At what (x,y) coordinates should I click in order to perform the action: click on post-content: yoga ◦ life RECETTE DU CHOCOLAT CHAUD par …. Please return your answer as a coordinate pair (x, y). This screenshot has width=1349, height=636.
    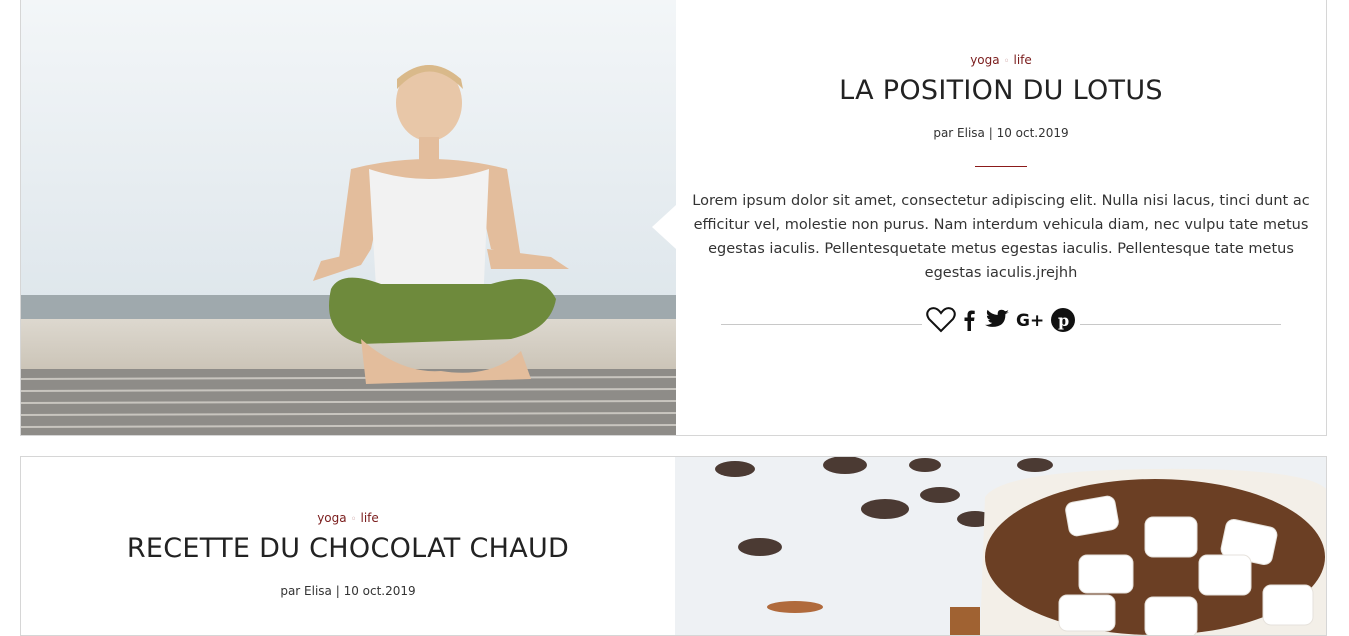
    Looking at the image, I should click on (348, 527).